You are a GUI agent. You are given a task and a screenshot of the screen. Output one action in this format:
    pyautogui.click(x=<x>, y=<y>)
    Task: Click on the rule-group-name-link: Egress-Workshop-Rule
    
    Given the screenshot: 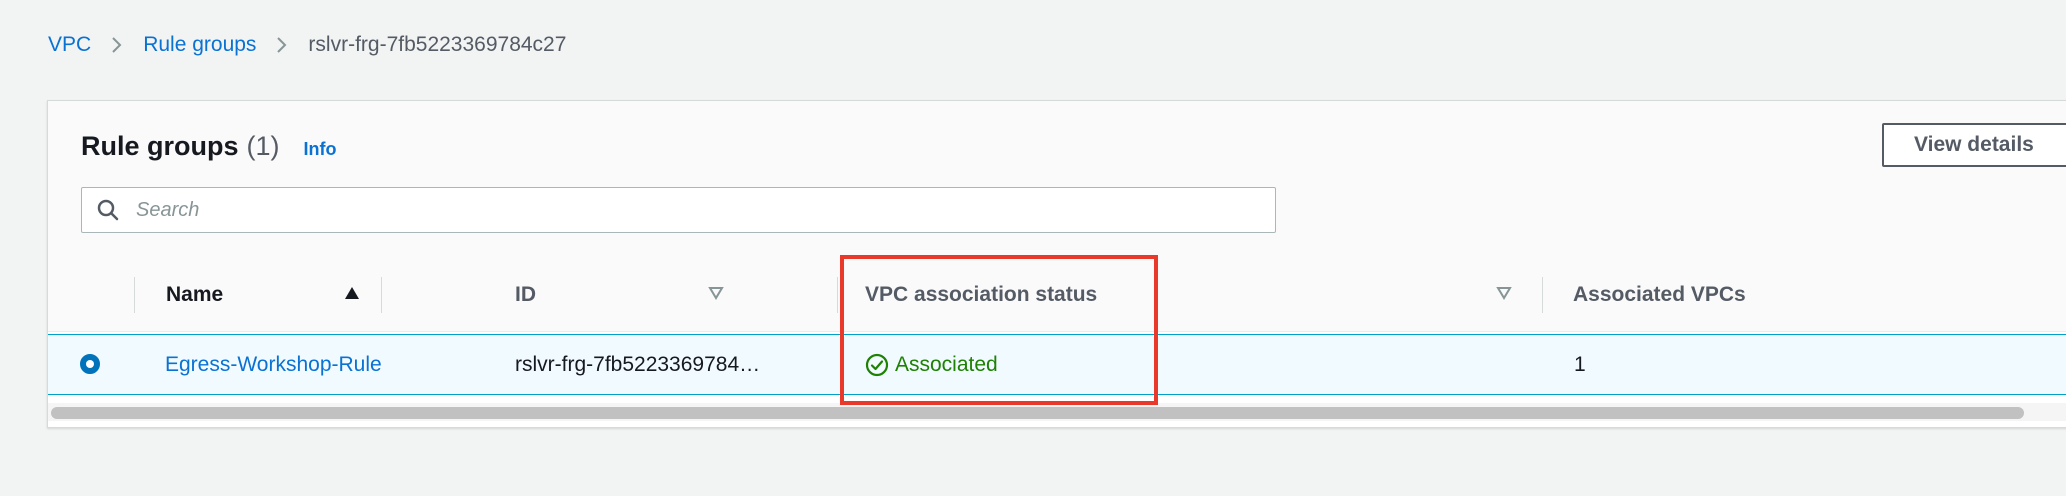 What is the action you would take?
    pyautogui.click(x=273, y=364)
    